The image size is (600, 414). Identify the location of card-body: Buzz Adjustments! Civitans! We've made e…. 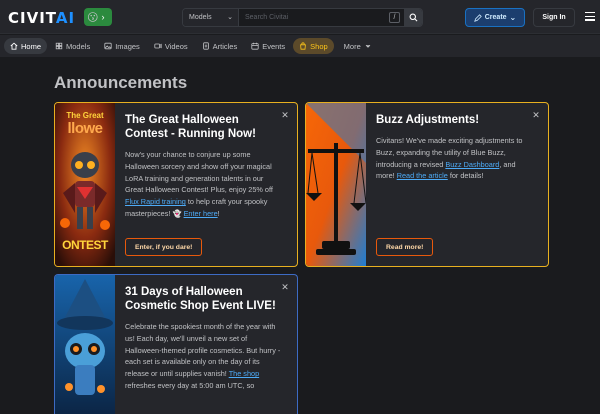
(455, 147).